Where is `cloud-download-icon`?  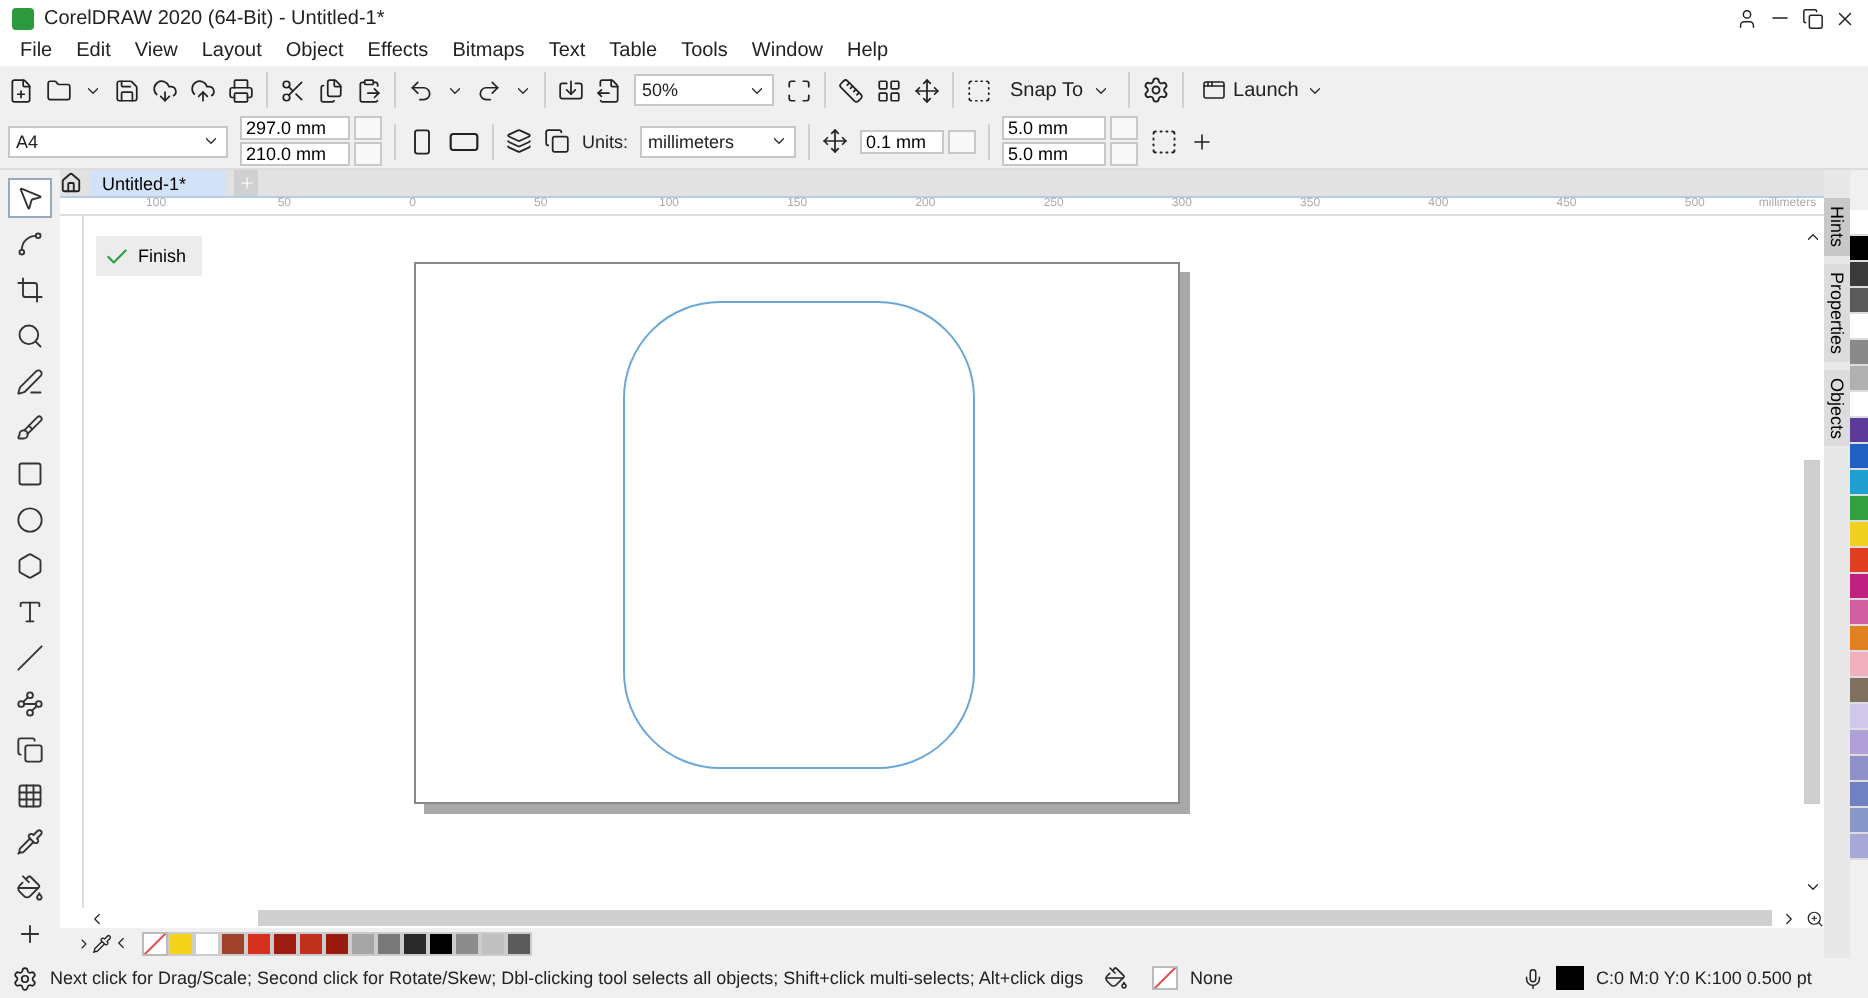
cloud-download-icon is located at coordinates (165, 90).